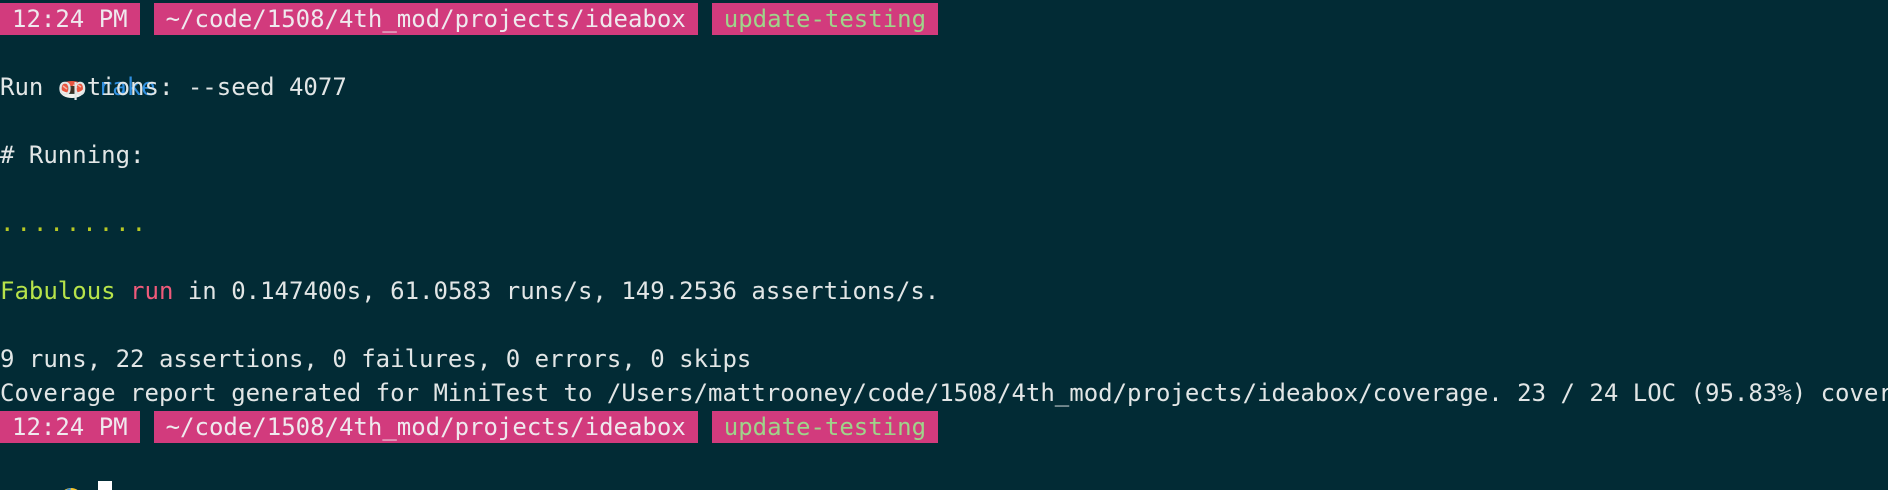  What do you see at coordinates (72, 155) in the screenshot?
I see `output-running: # Running:` at bounding box center [72, 155].